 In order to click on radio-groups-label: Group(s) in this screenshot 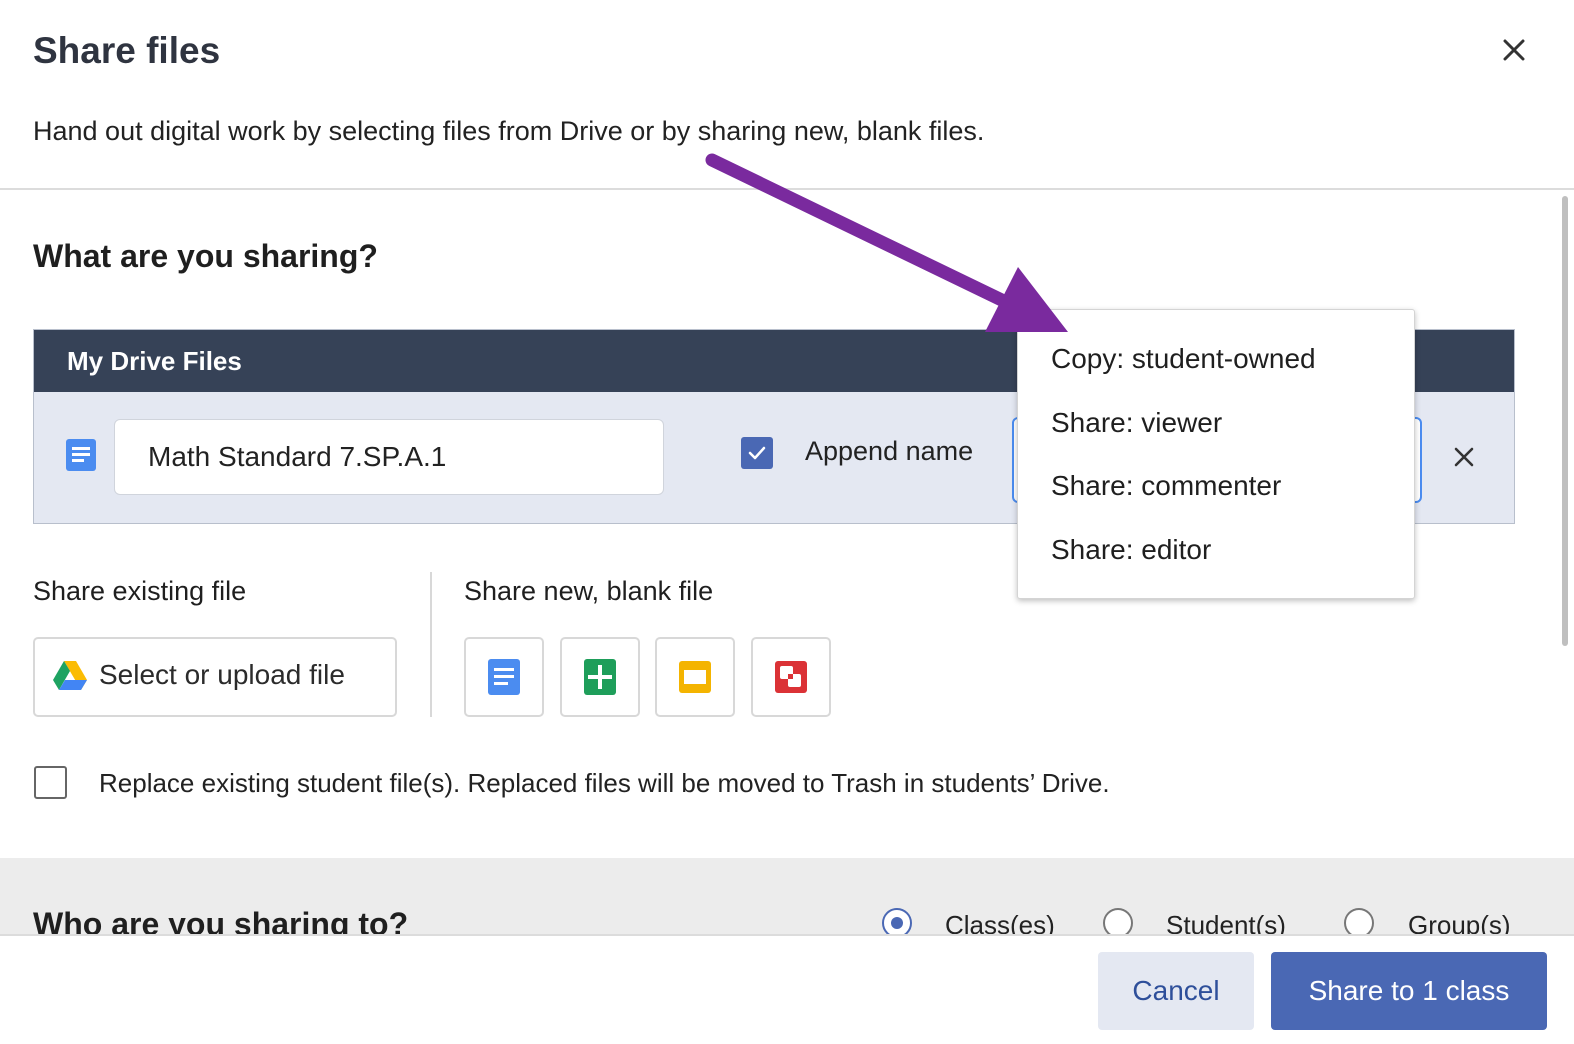, I will do `click(1459, 922)`.